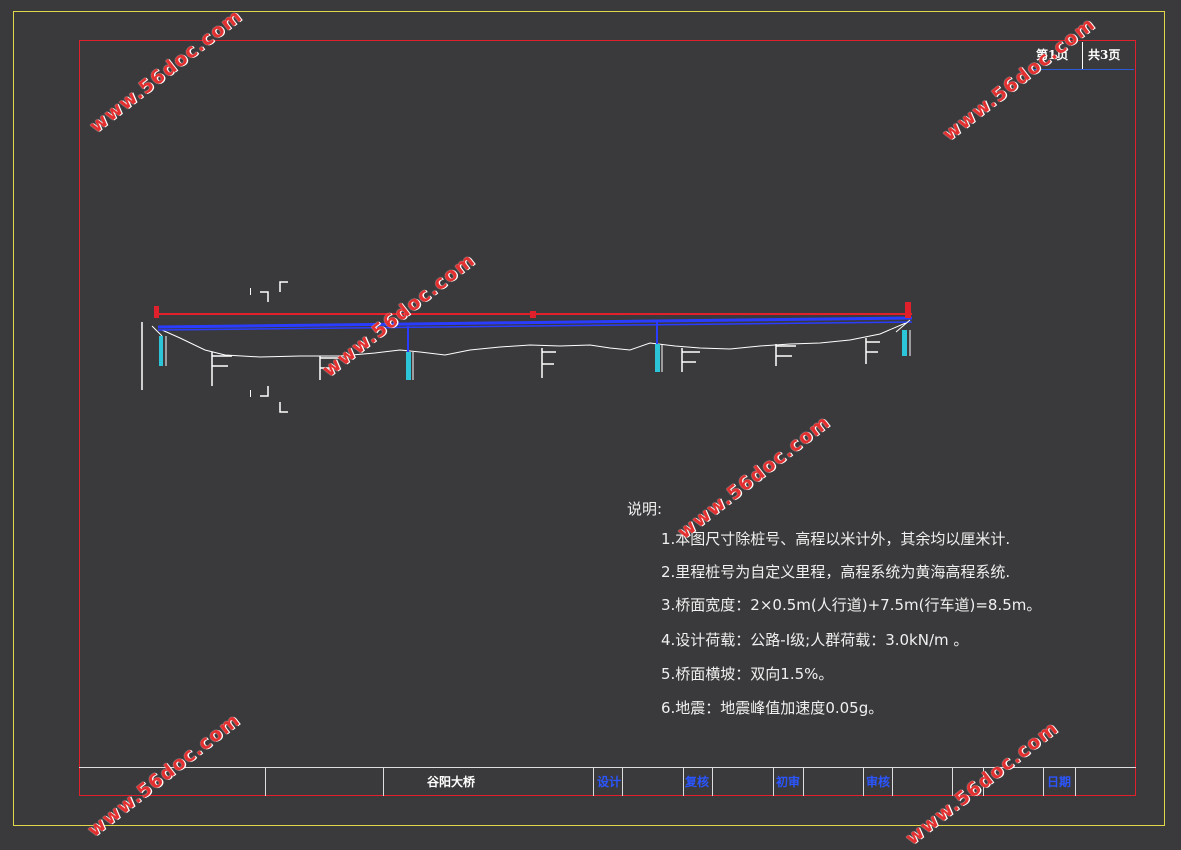 The width and height of the screenshot is (1181, 850). What do you see at coordinates (697, 782) in the screenshot?
I see `recheck-label: 复核` at bounding box center [697, 782].